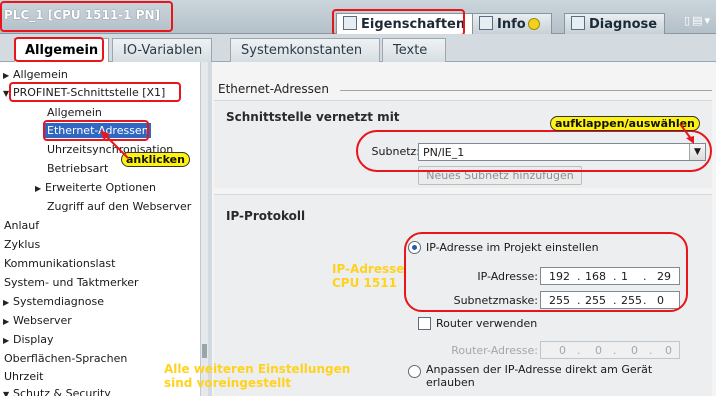 Image resolution: width=716 pixels, height=396 pixels. I want to click on arrow-to-ethernet, so click(116, 146).